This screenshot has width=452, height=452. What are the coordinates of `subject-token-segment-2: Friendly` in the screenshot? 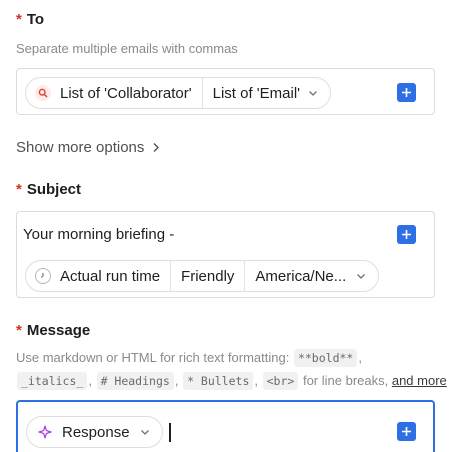 It's located at (208, 276).